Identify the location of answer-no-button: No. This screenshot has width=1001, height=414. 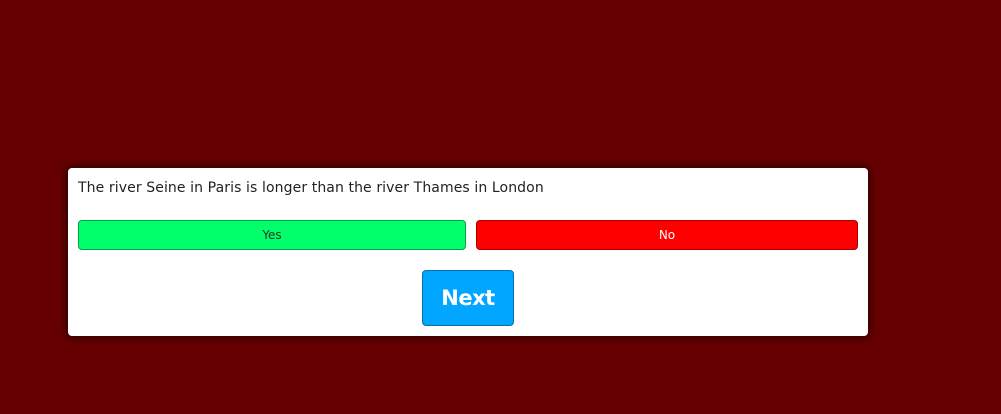
(667, 235).